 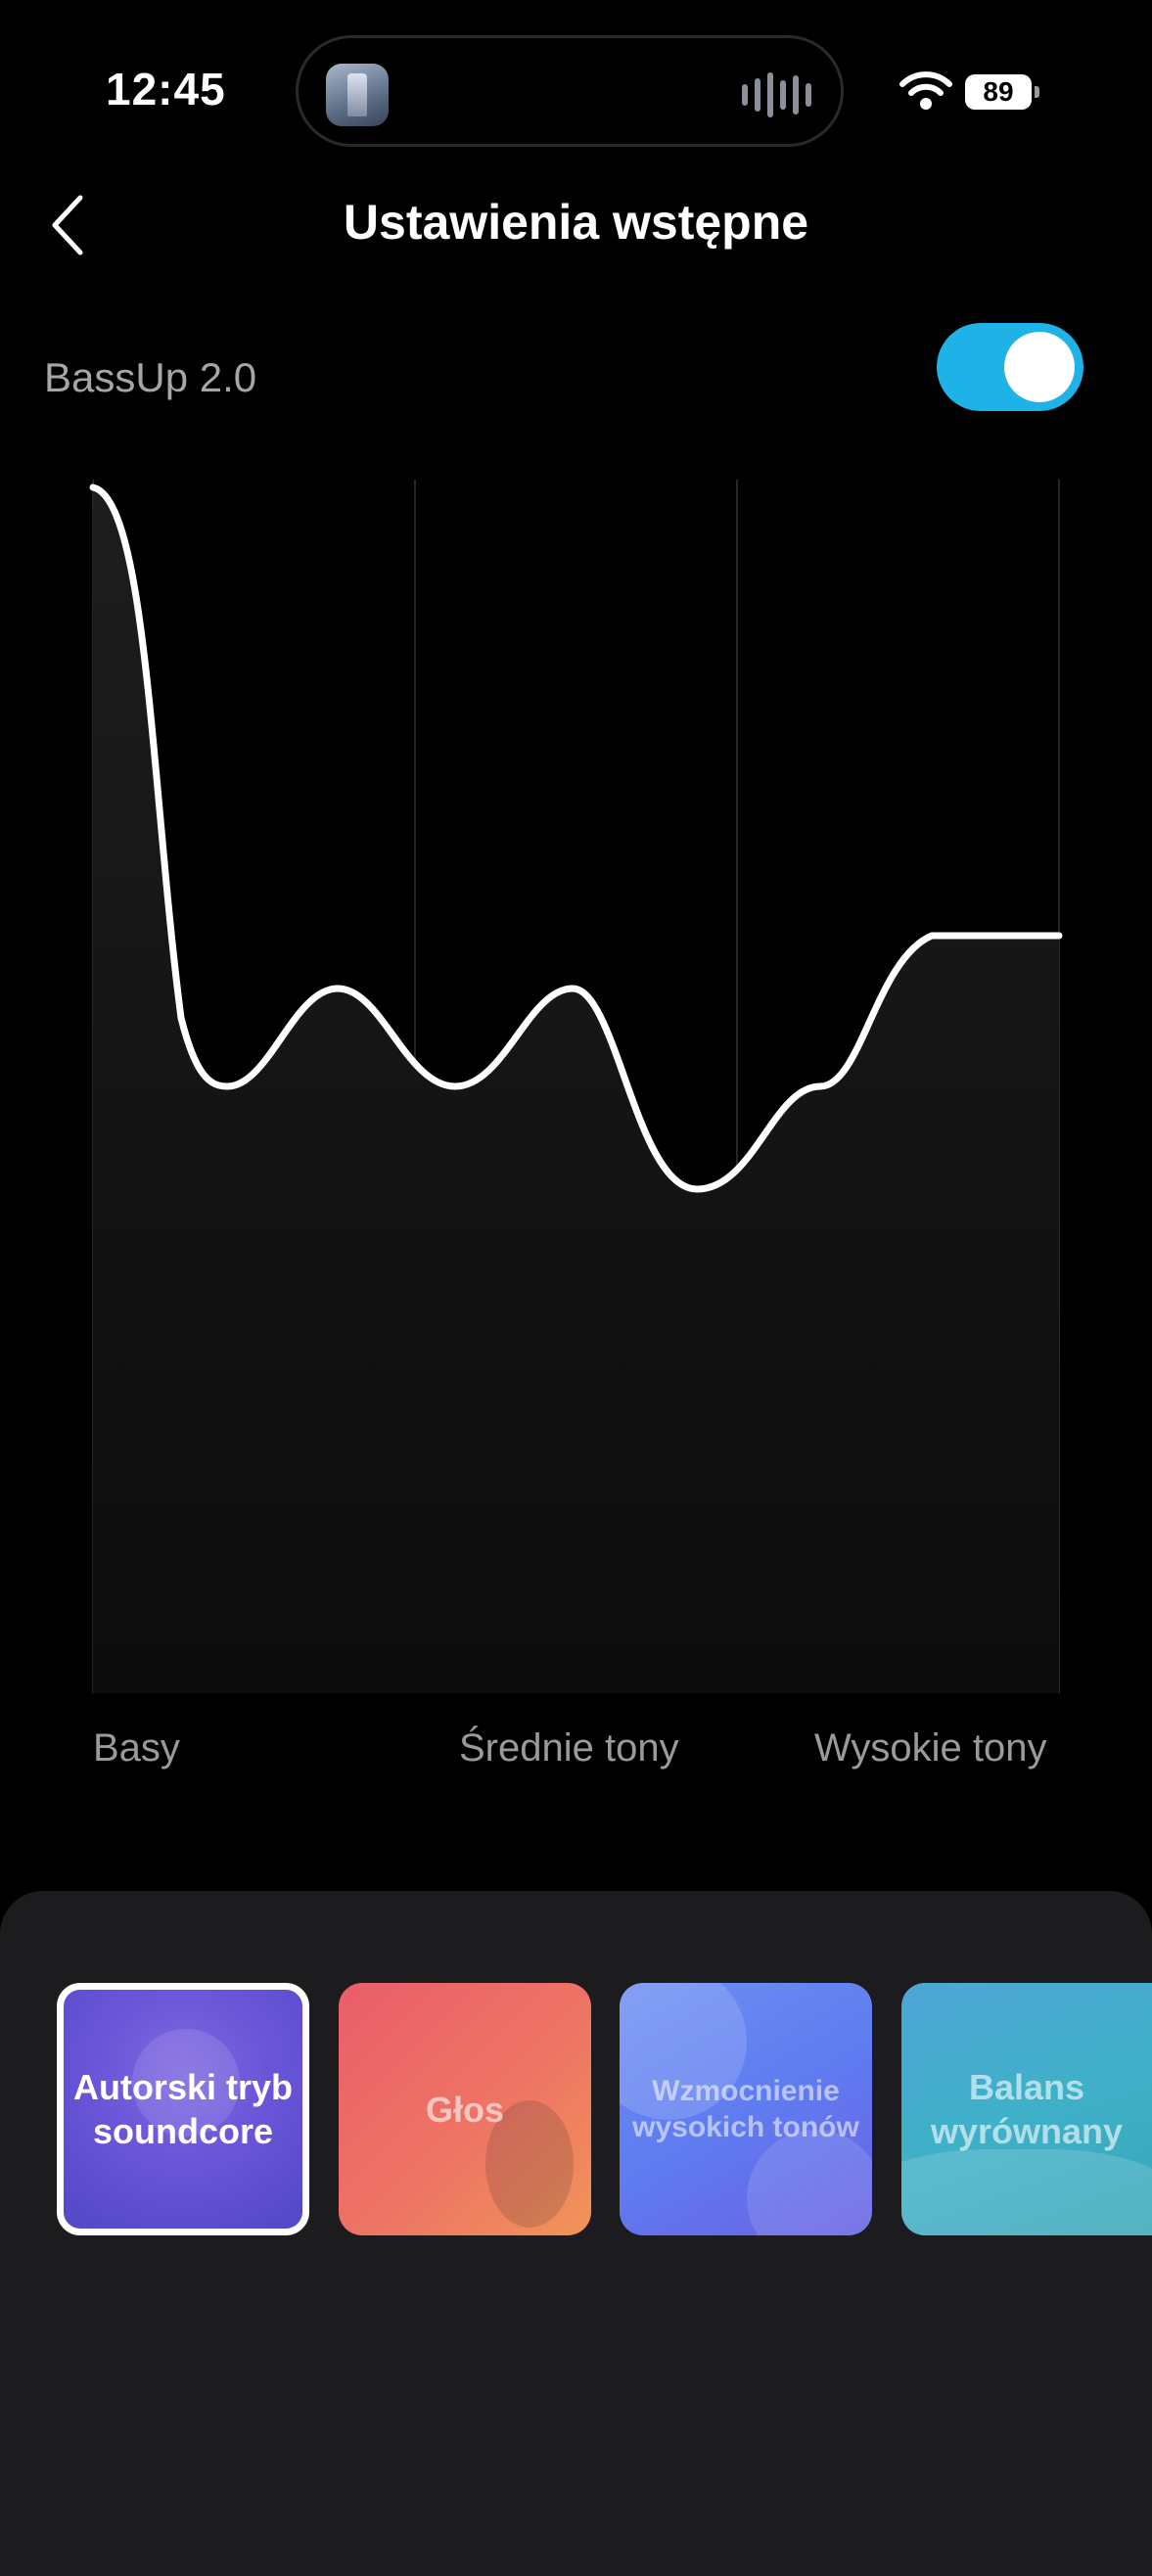 I want to click on preset-card-treble-boost: Wzmocnienie wysokich tonów, so click(x=746, y=2109).